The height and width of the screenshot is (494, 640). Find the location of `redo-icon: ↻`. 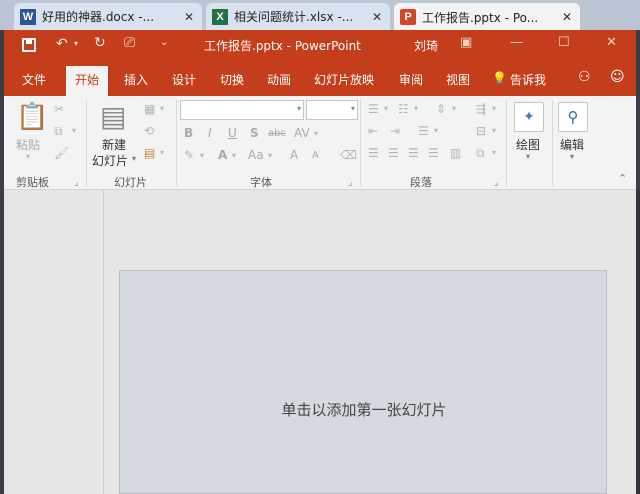

redo-icon: ↻ is located at coordinates (100, 43).